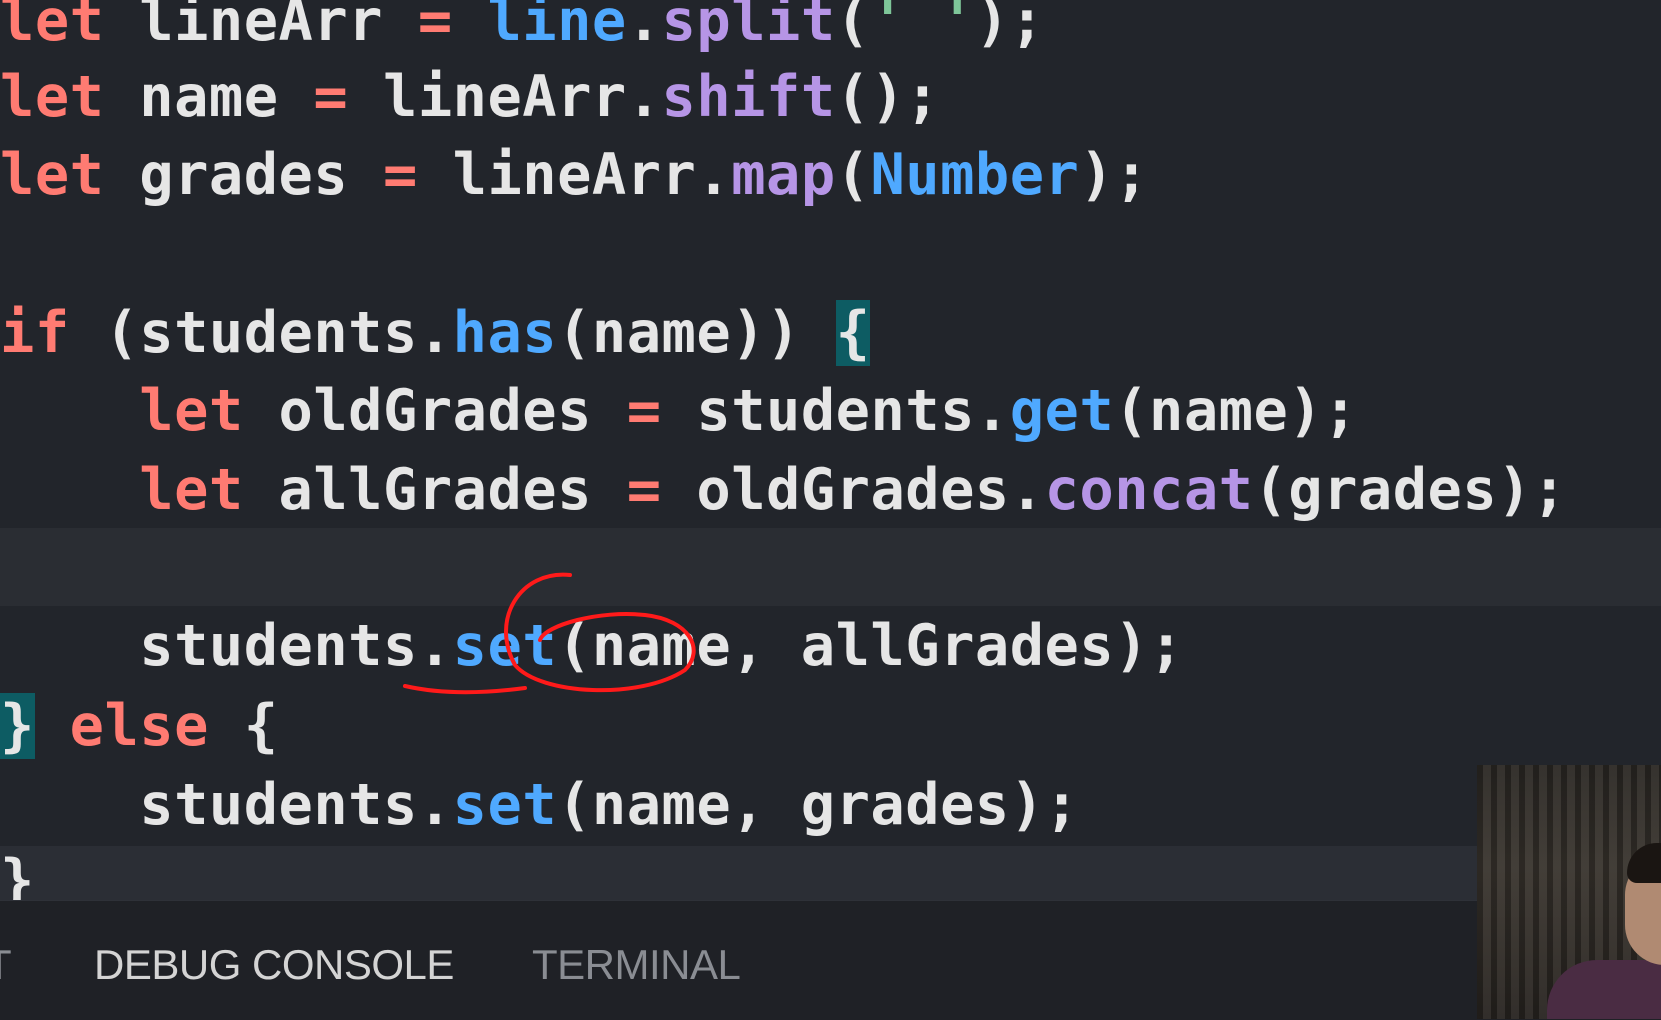 This screenshot has height=1020, width=1661. Describe the element at coordinates (261, 333) in the screenshot. I see `code-token: (students.` at that location.